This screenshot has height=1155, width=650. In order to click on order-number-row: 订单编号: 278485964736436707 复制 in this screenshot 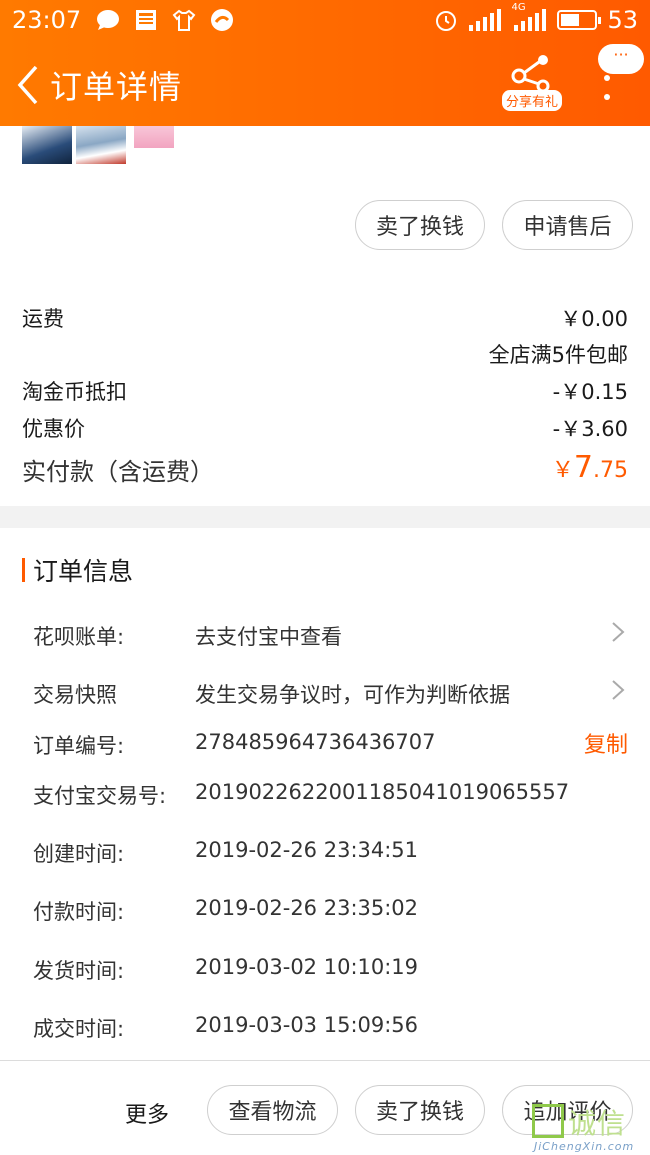, I will do `click(330, 745)`.